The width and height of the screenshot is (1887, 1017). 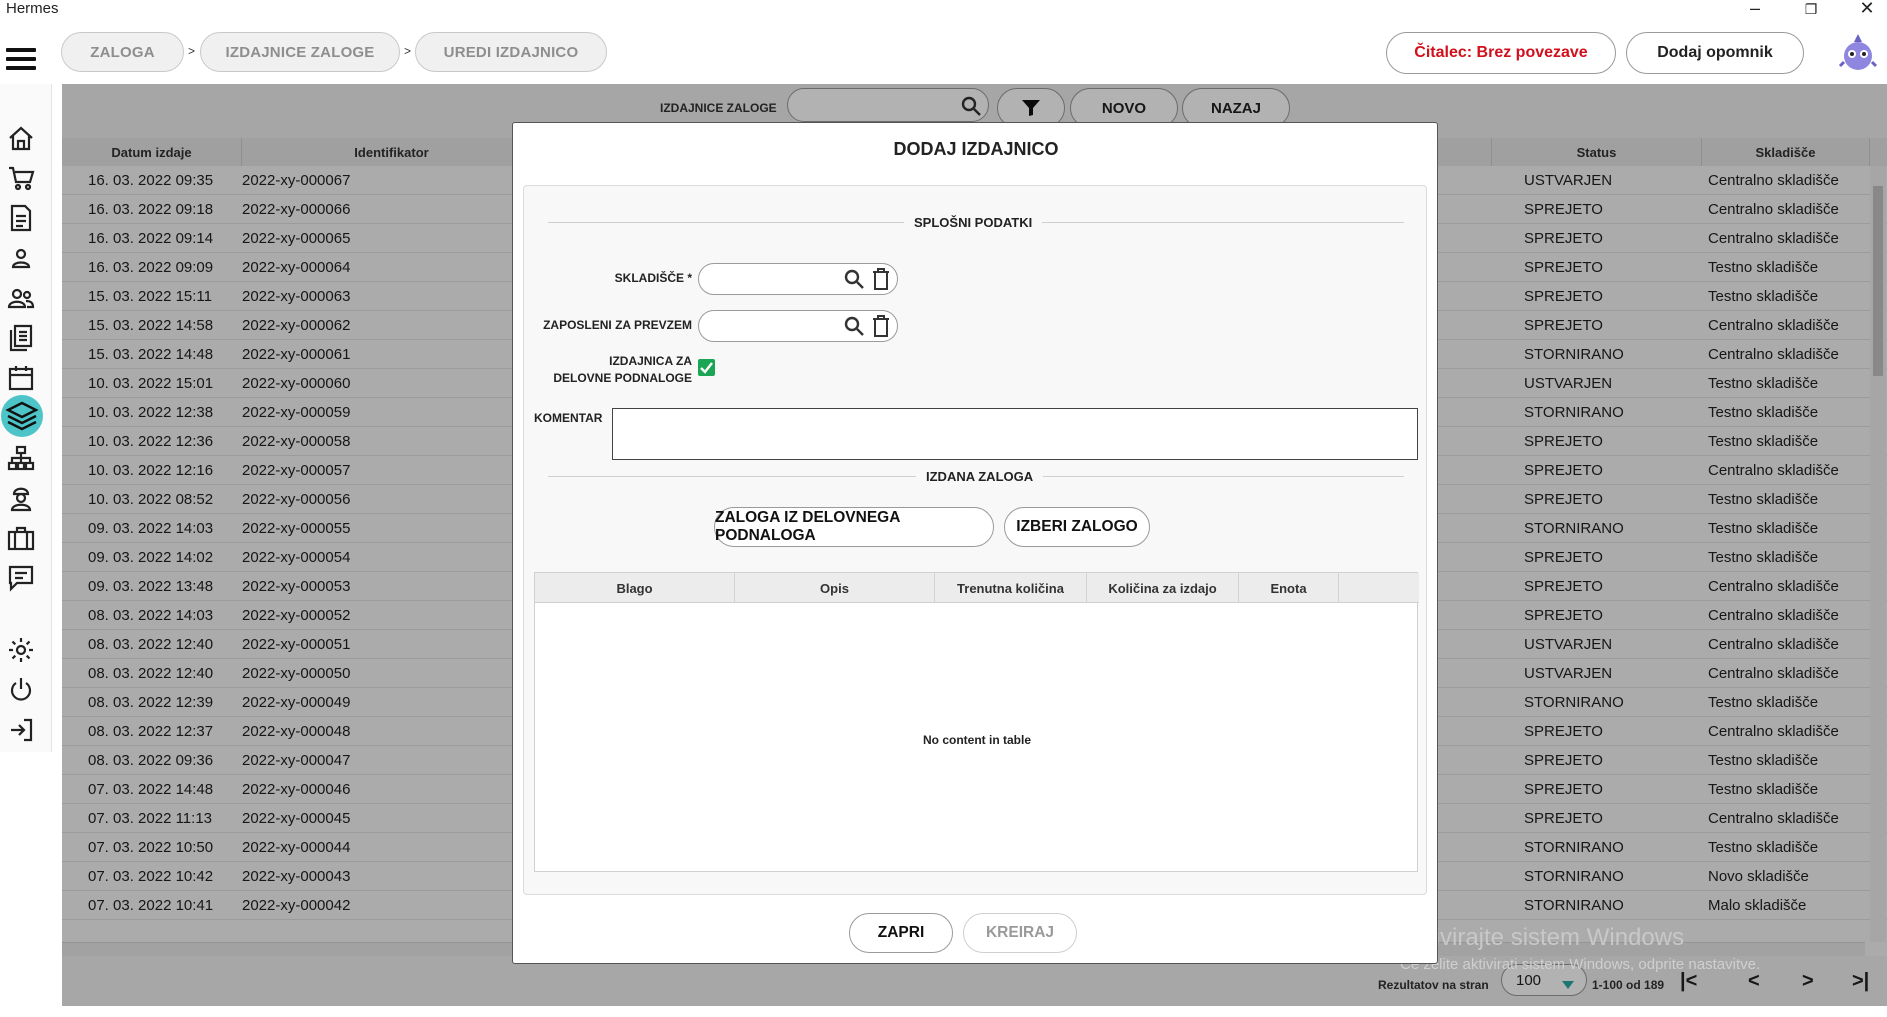 What do you see at coordinates (122, 52) in the screenshot?
I see `breadcrumb-zaloga: ZALOGA` at bounding box center [122, 52].